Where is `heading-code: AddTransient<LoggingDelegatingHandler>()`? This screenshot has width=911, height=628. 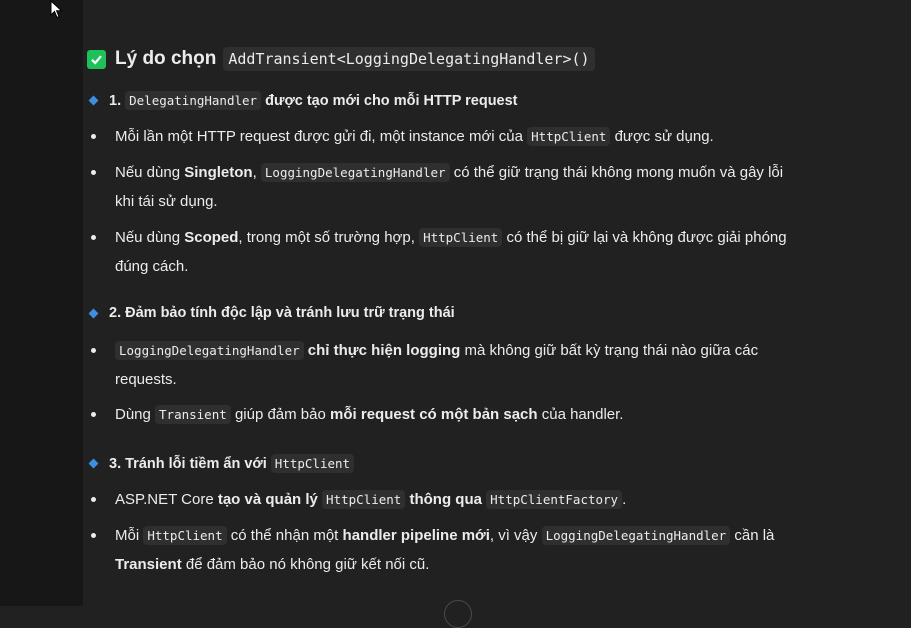
heading-code: AddTransient<LoggingDelegatingHandler>() is located at coordinates (409, 59).